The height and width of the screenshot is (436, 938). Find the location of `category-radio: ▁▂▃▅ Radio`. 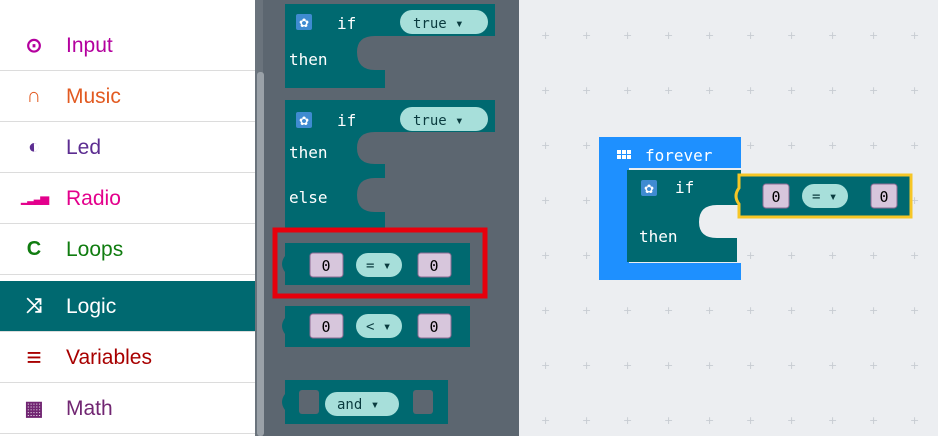

category-radio: ▁▂▃▅ Radio is located at coordinates (127, 198).